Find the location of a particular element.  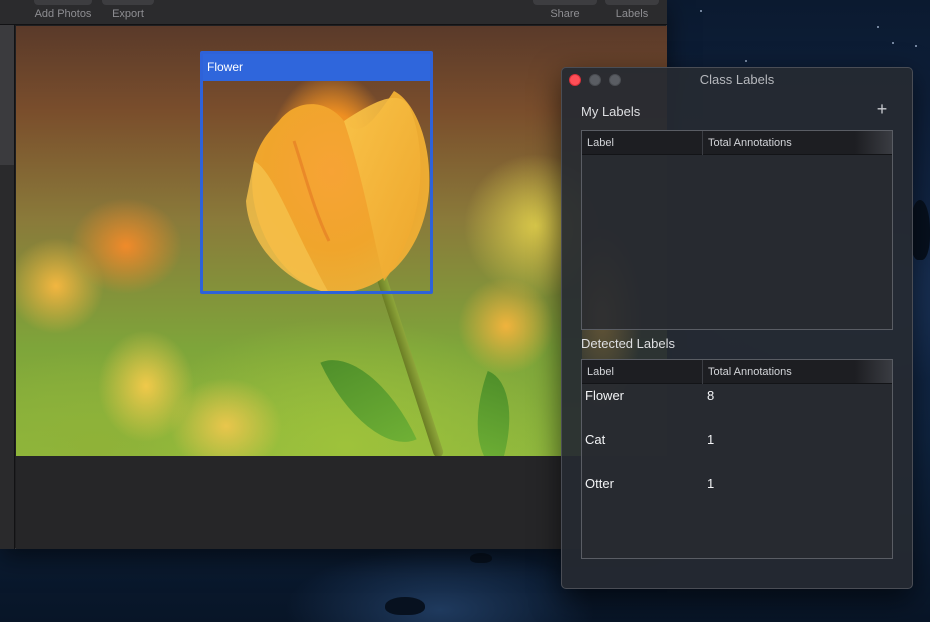

toolbar: Add Photos Export Share Labels is located at coordinates (333, 12).